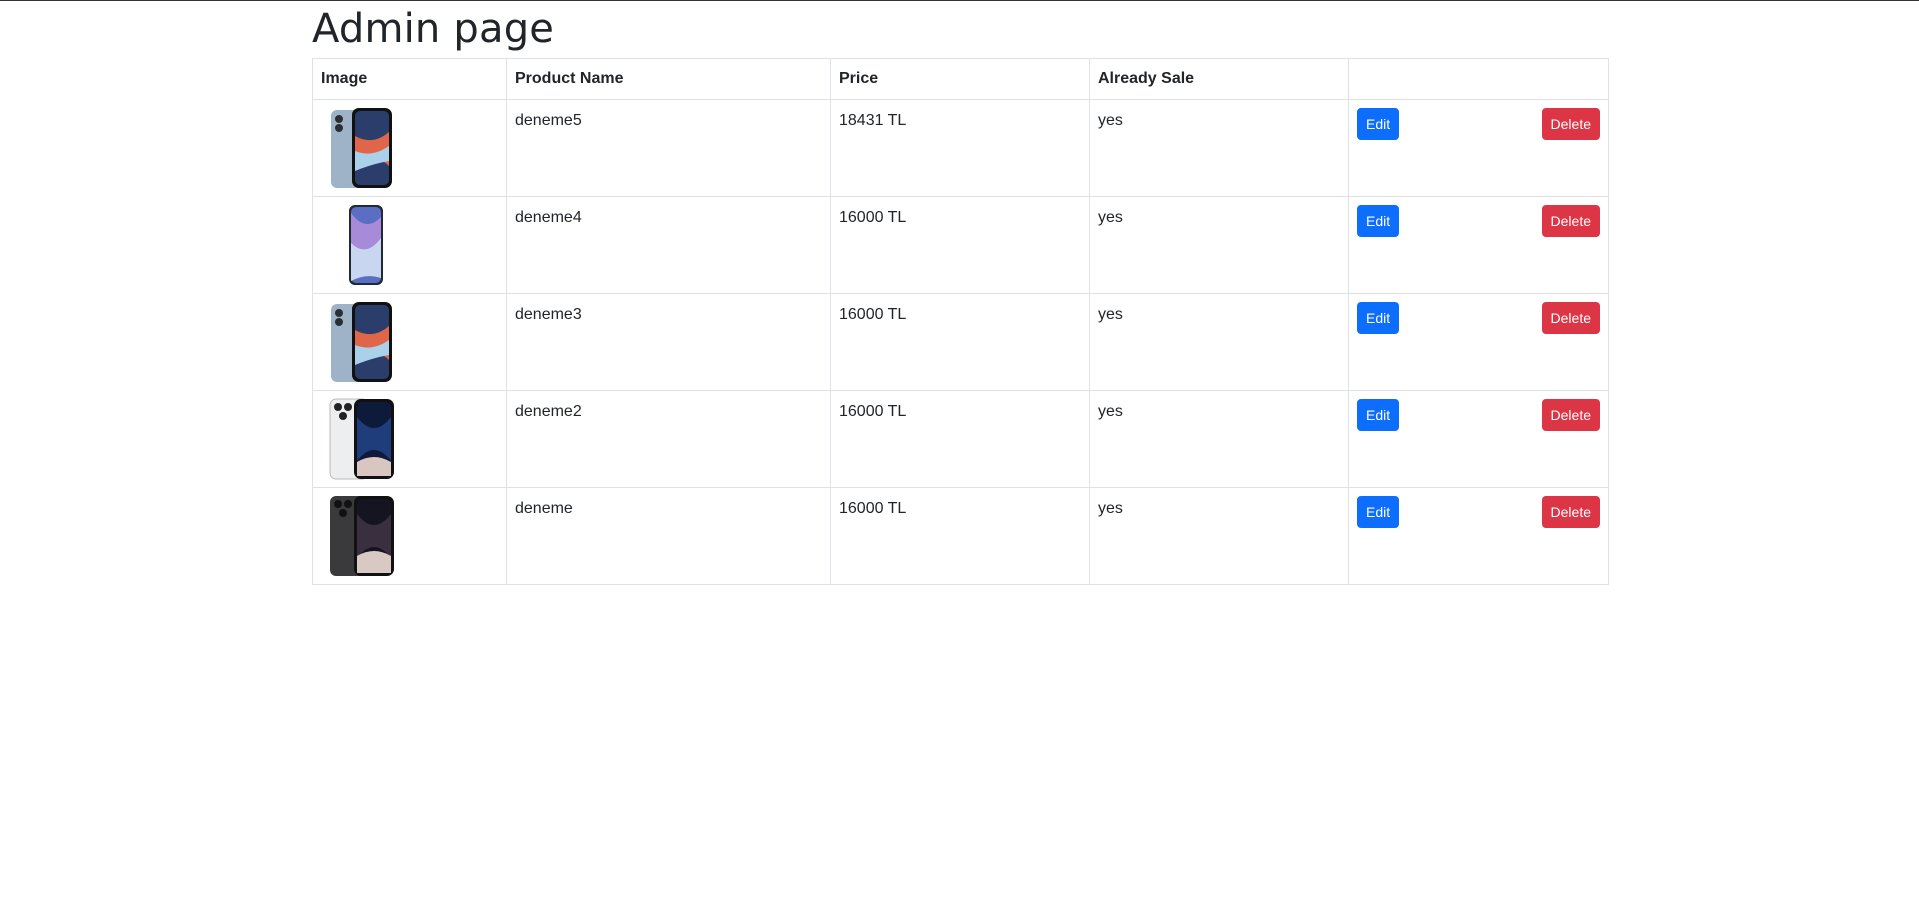  What do you see at coordinates (668, 439) in the screenshot?
I see `product-name: deneme2` at bounding box center [668, 439].